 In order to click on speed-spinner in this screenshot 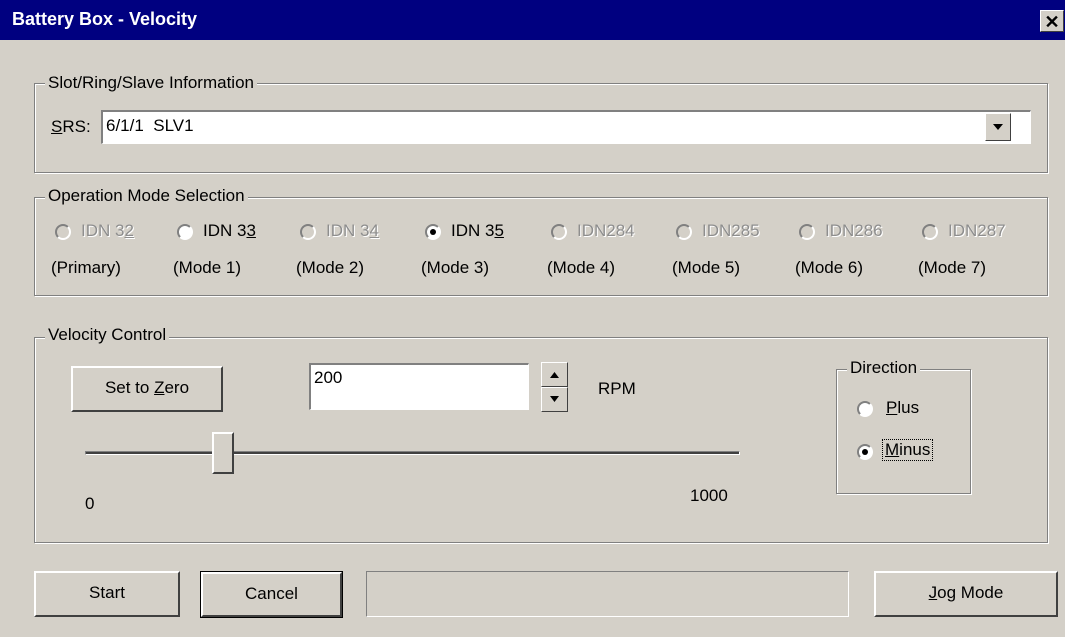, I will do `click(554, 387)`.